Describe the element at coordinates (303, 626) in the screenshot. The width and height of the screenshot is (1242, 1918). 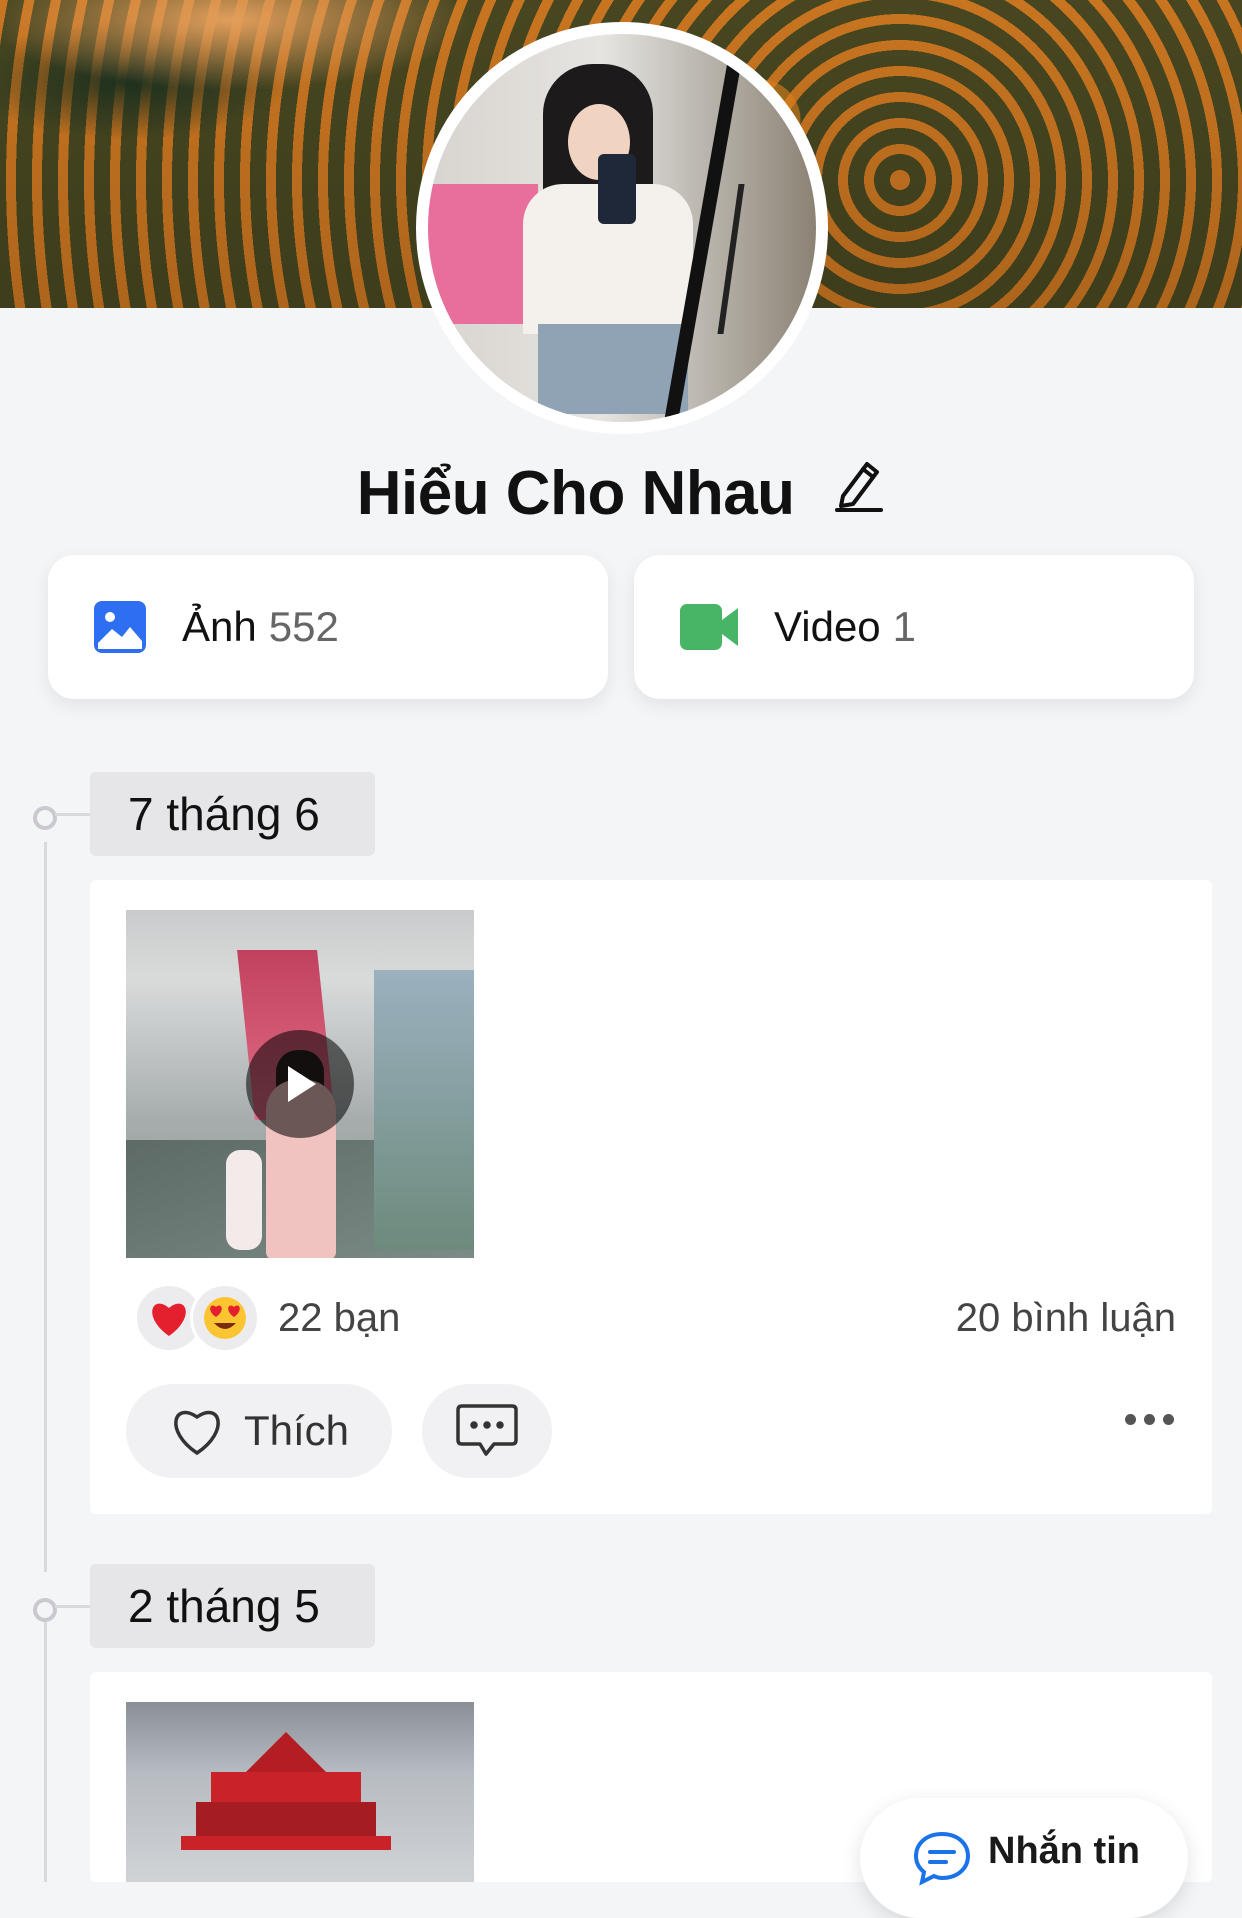
I see `photos-count: 552` at that location.